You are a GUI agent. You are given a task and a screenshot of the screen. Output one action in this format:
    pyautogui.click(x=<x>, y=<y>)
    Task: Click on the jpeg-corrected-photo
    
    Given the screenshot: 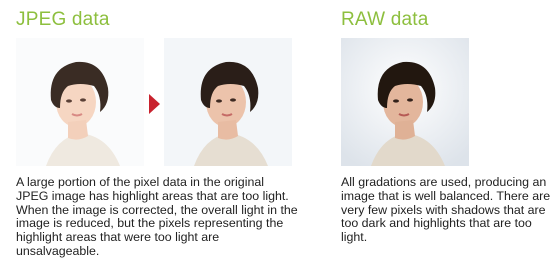 What is the action you would take?
    pyautogui.click(x=228, y=102)
    